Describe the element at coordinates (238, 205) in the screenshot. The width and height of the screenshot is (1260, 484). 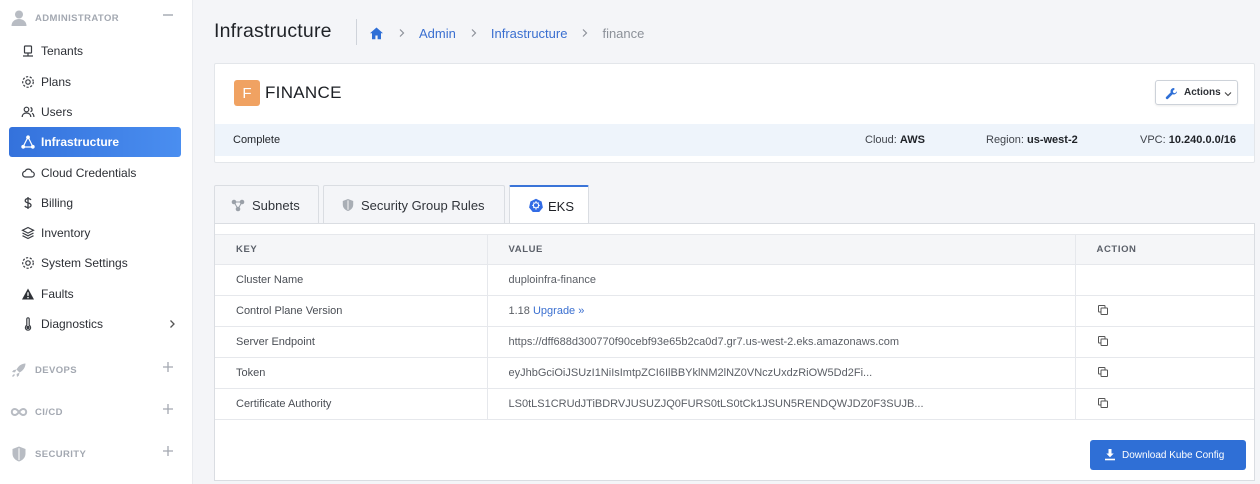
I see `subnet-icon` at that location.